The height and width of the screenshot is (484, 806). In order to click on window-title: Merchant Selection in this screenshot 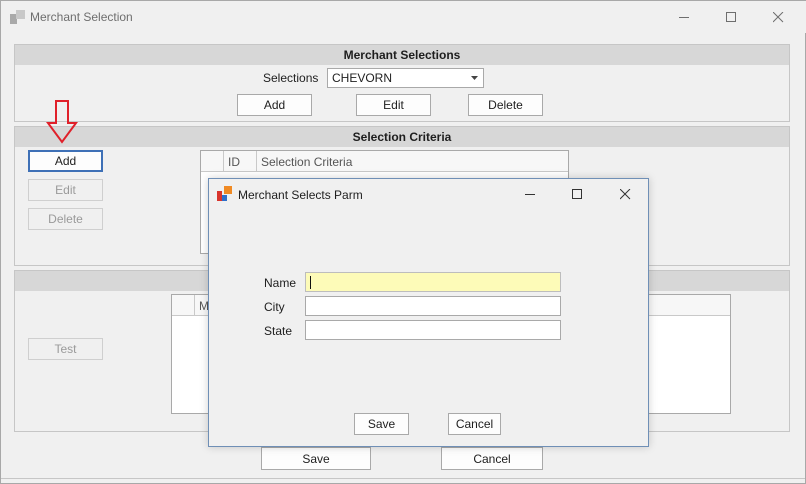, I will do `click(81, 17)`.